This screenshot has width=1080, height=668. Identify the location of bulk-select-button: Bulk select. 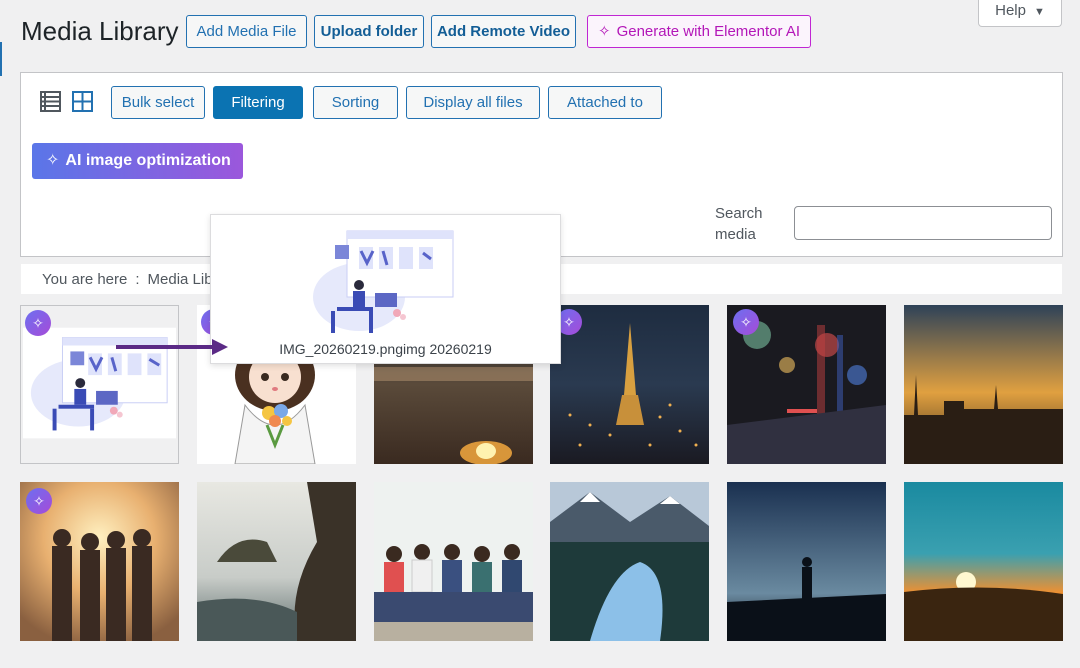
(158, 102).